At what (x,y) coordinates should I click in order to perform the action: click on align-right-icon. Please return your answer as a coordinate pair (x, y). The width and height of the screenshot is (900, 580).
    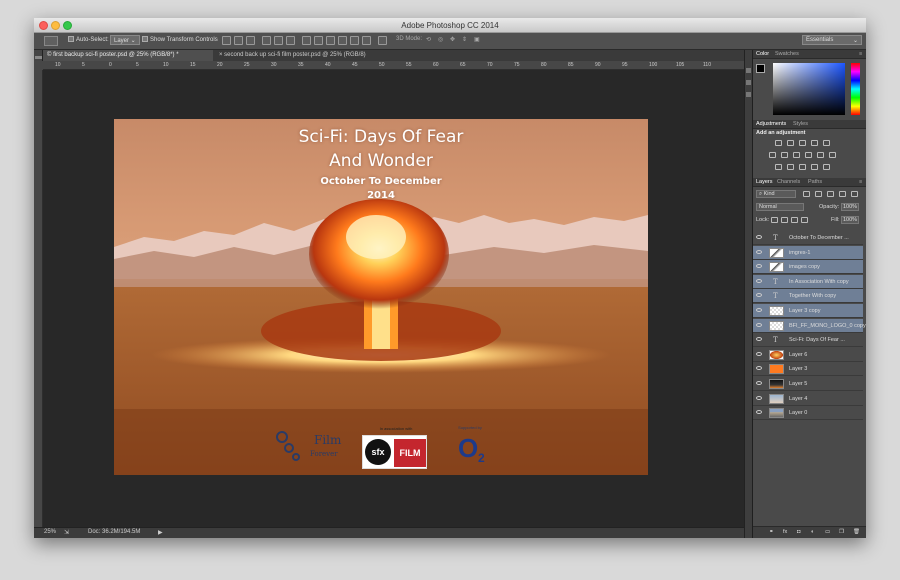
    Looking at the image, I should click on (290, 40).